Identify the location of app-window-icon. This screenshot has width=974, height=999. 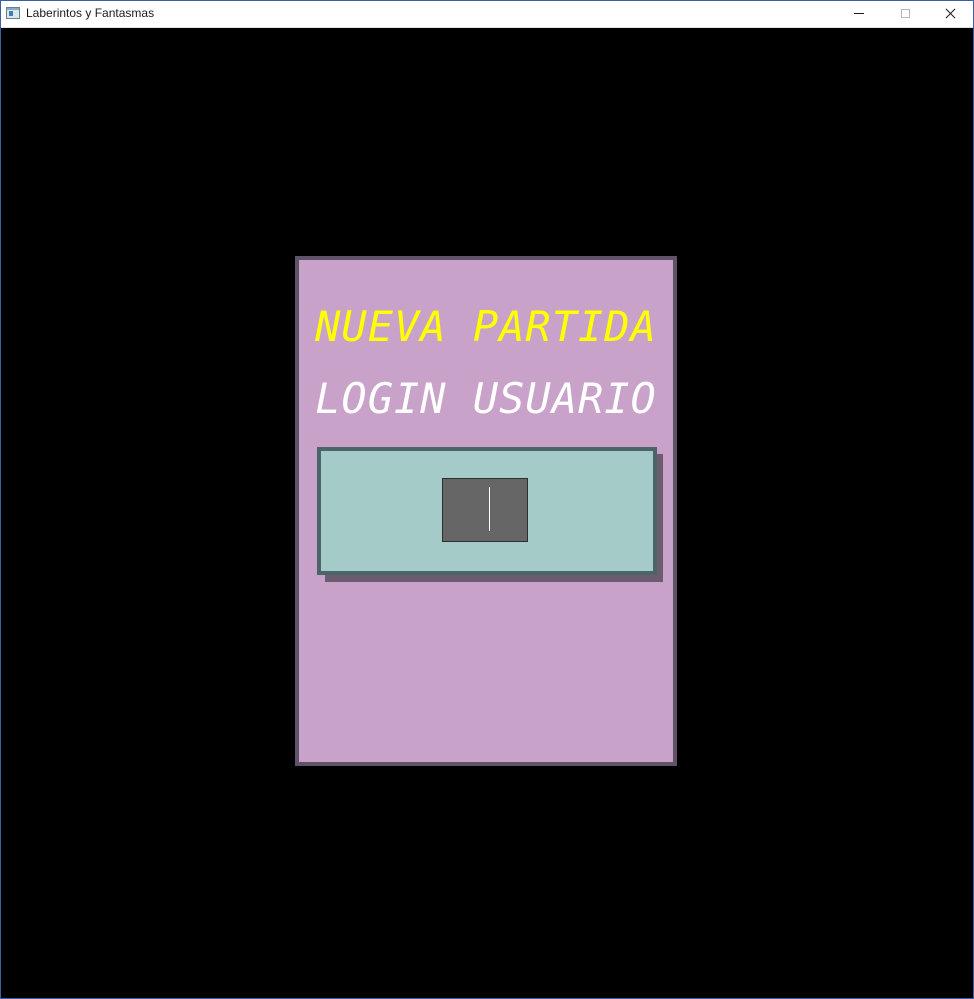
(13, 13).